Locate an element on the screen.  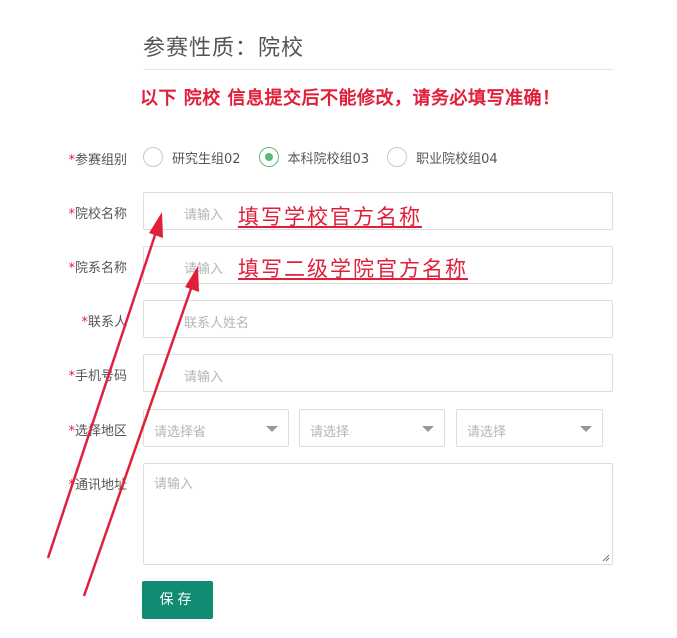
arrow-to-school-icon is located at coordinates (104, 385).